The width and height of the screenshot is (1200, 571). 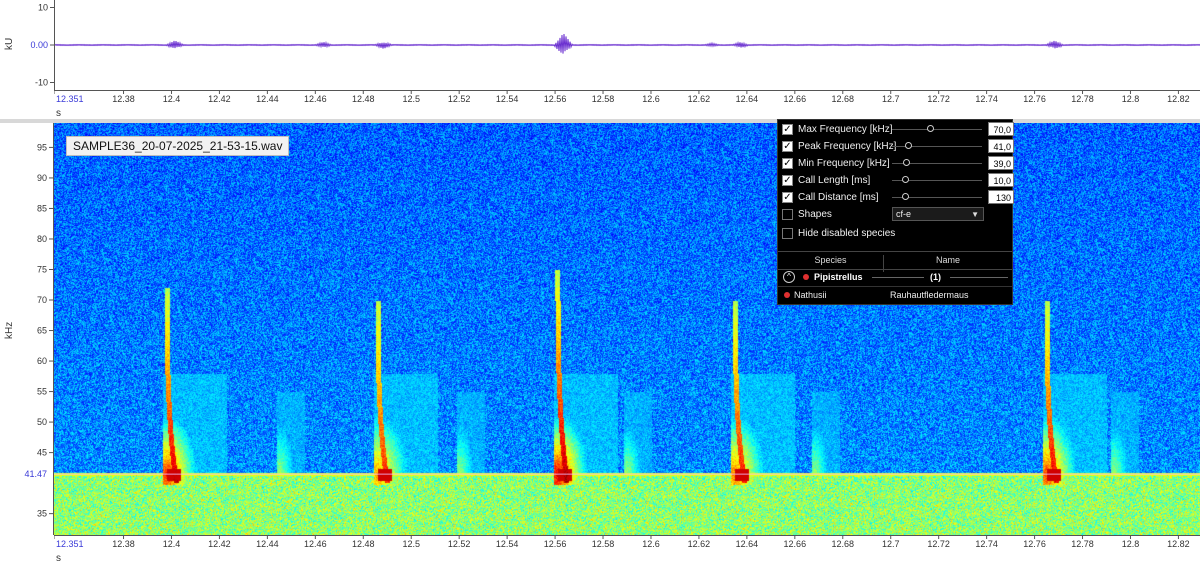 What do you see at coordinates (986, 99) in the screenshot?
I see `waveform-x-tick-label: 12.74` at bounding box center [986, 99].